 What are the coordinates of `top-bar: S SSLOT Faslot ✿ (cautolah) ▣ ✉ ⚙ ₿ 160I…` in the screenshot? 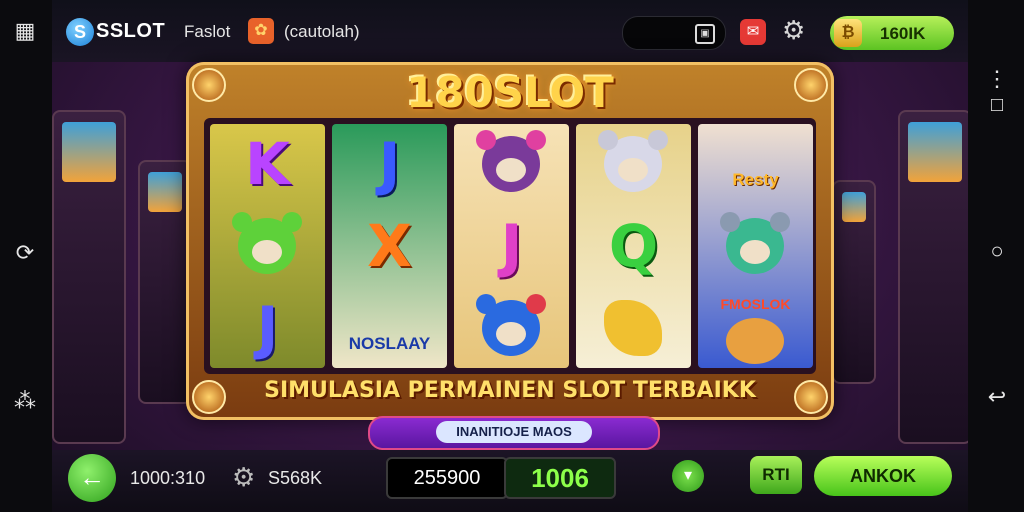 It's located at (510, 31).